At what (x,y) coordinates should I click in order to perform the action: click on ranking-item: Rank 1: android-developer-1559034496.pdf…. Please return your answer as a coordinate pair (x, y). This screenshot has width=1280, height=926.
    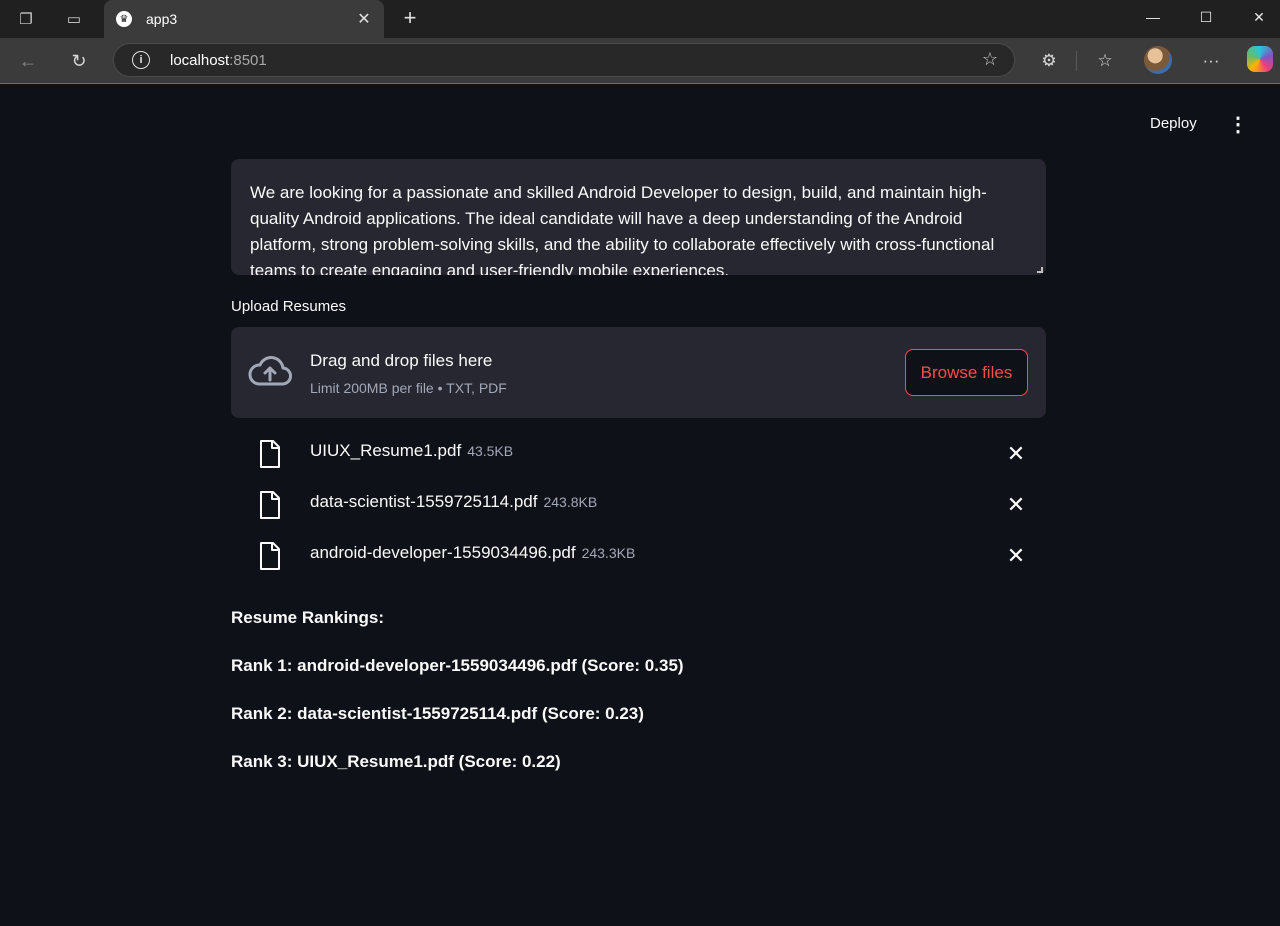
    Looking at the image, I should click on (457, 665).